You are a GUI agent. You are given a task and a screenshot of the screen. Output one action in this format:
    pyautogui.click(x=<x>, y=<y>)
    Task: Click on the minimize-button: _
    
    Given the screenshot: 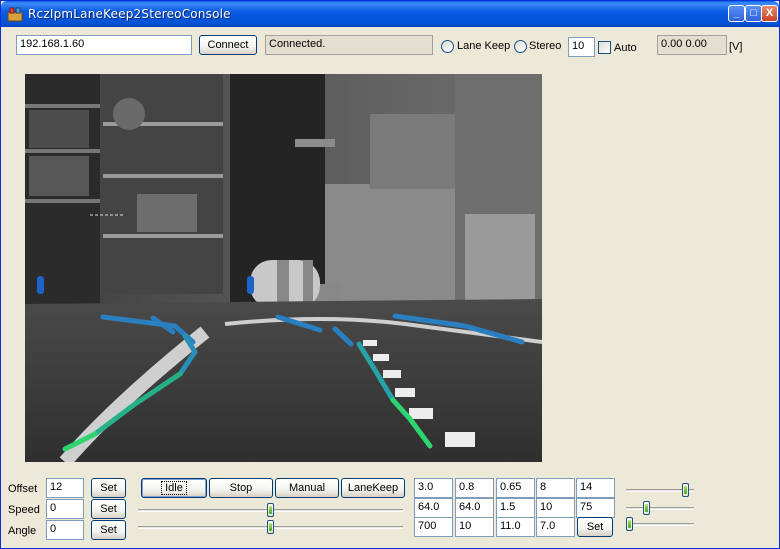 What is the action you would take?
    pyautogui.click(x=736, y=13)
    